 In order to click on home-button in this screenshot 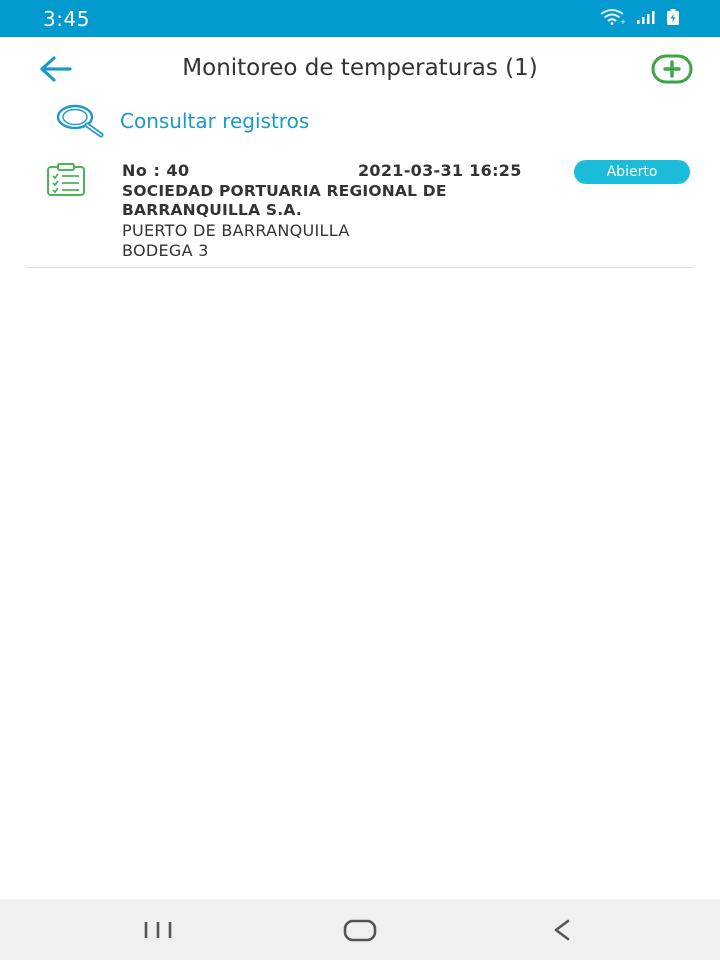, I will do `click(360, 930)`.